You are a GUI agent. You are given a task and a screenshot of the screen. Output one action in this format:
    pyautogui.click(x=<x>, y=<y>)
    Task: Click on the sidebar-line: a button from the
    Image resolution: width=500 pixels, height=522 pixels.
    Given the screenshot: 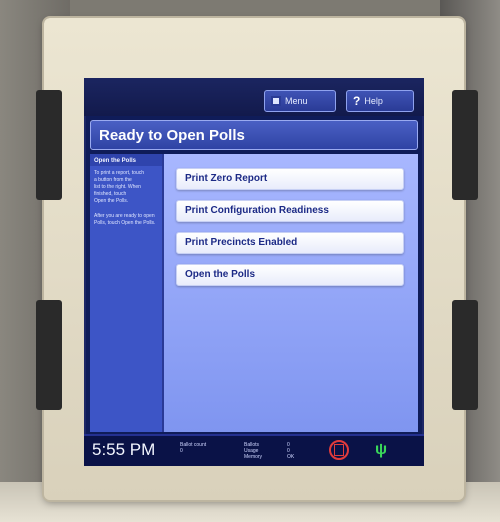 What is the action you would take?
    pyautogui.click(x=113, y=180)
    